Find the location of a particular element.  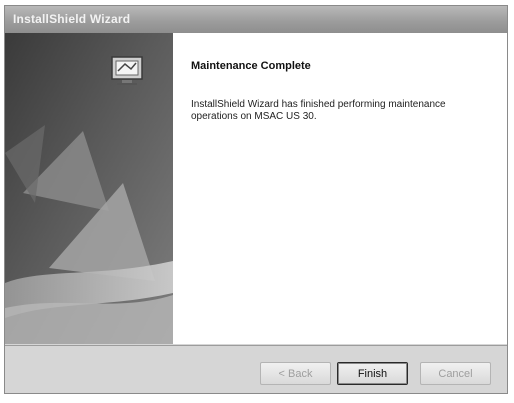

installer-computer-icon is located at coordinates (127, 71).